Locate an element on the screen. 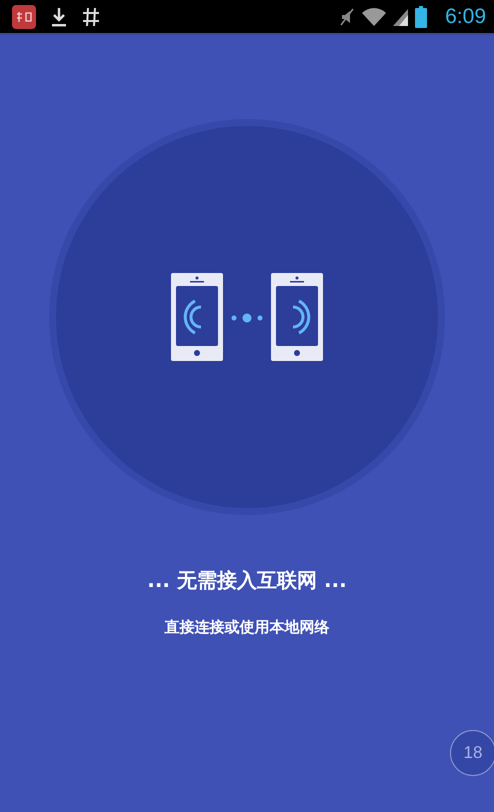 The height and width of the screenshot is (812, 494). mute-icon is located at coordinates (347, 16).